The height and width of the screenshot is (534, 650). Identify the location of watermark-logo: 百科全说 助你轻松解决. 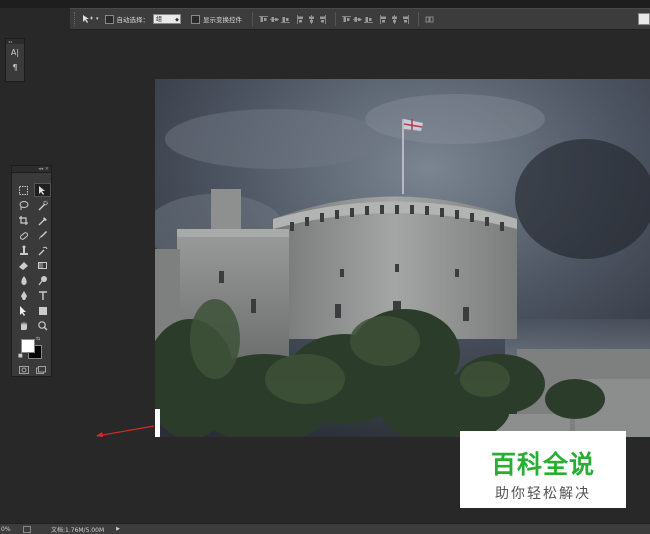
(543, 469).